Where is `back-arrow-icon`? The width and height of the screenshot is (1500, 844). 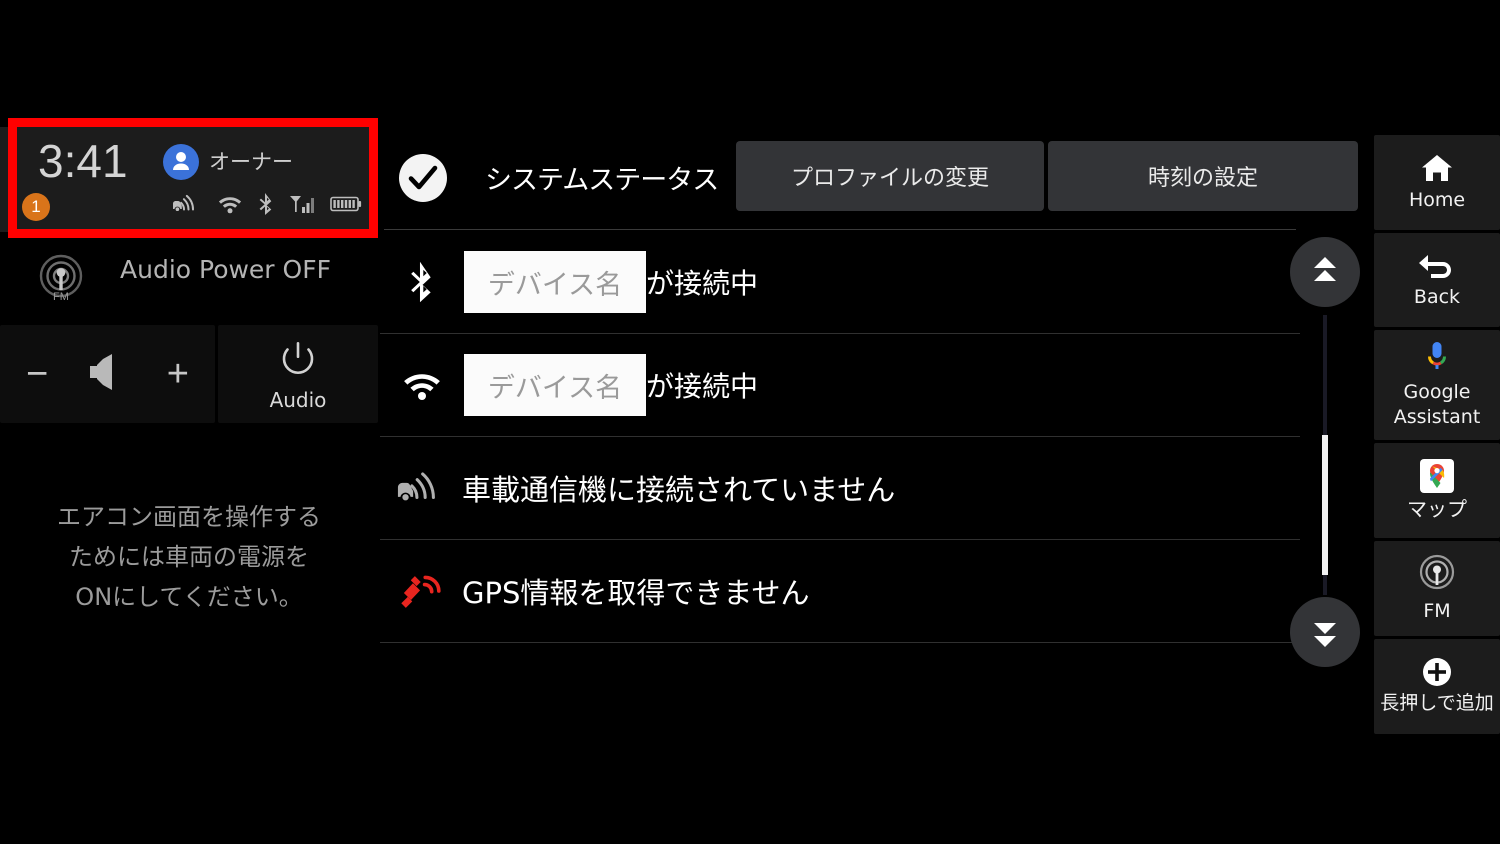 back-arrow-icon is located at coordinates (1437, 266).